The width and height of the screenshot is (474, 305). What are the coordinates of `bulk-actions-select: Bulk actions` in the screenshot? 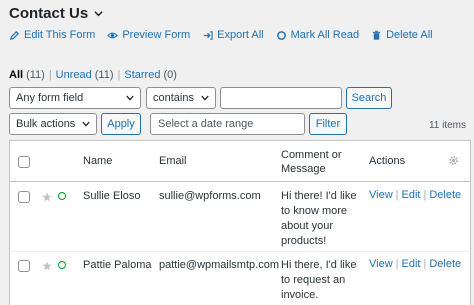 It's located at (53, 124).